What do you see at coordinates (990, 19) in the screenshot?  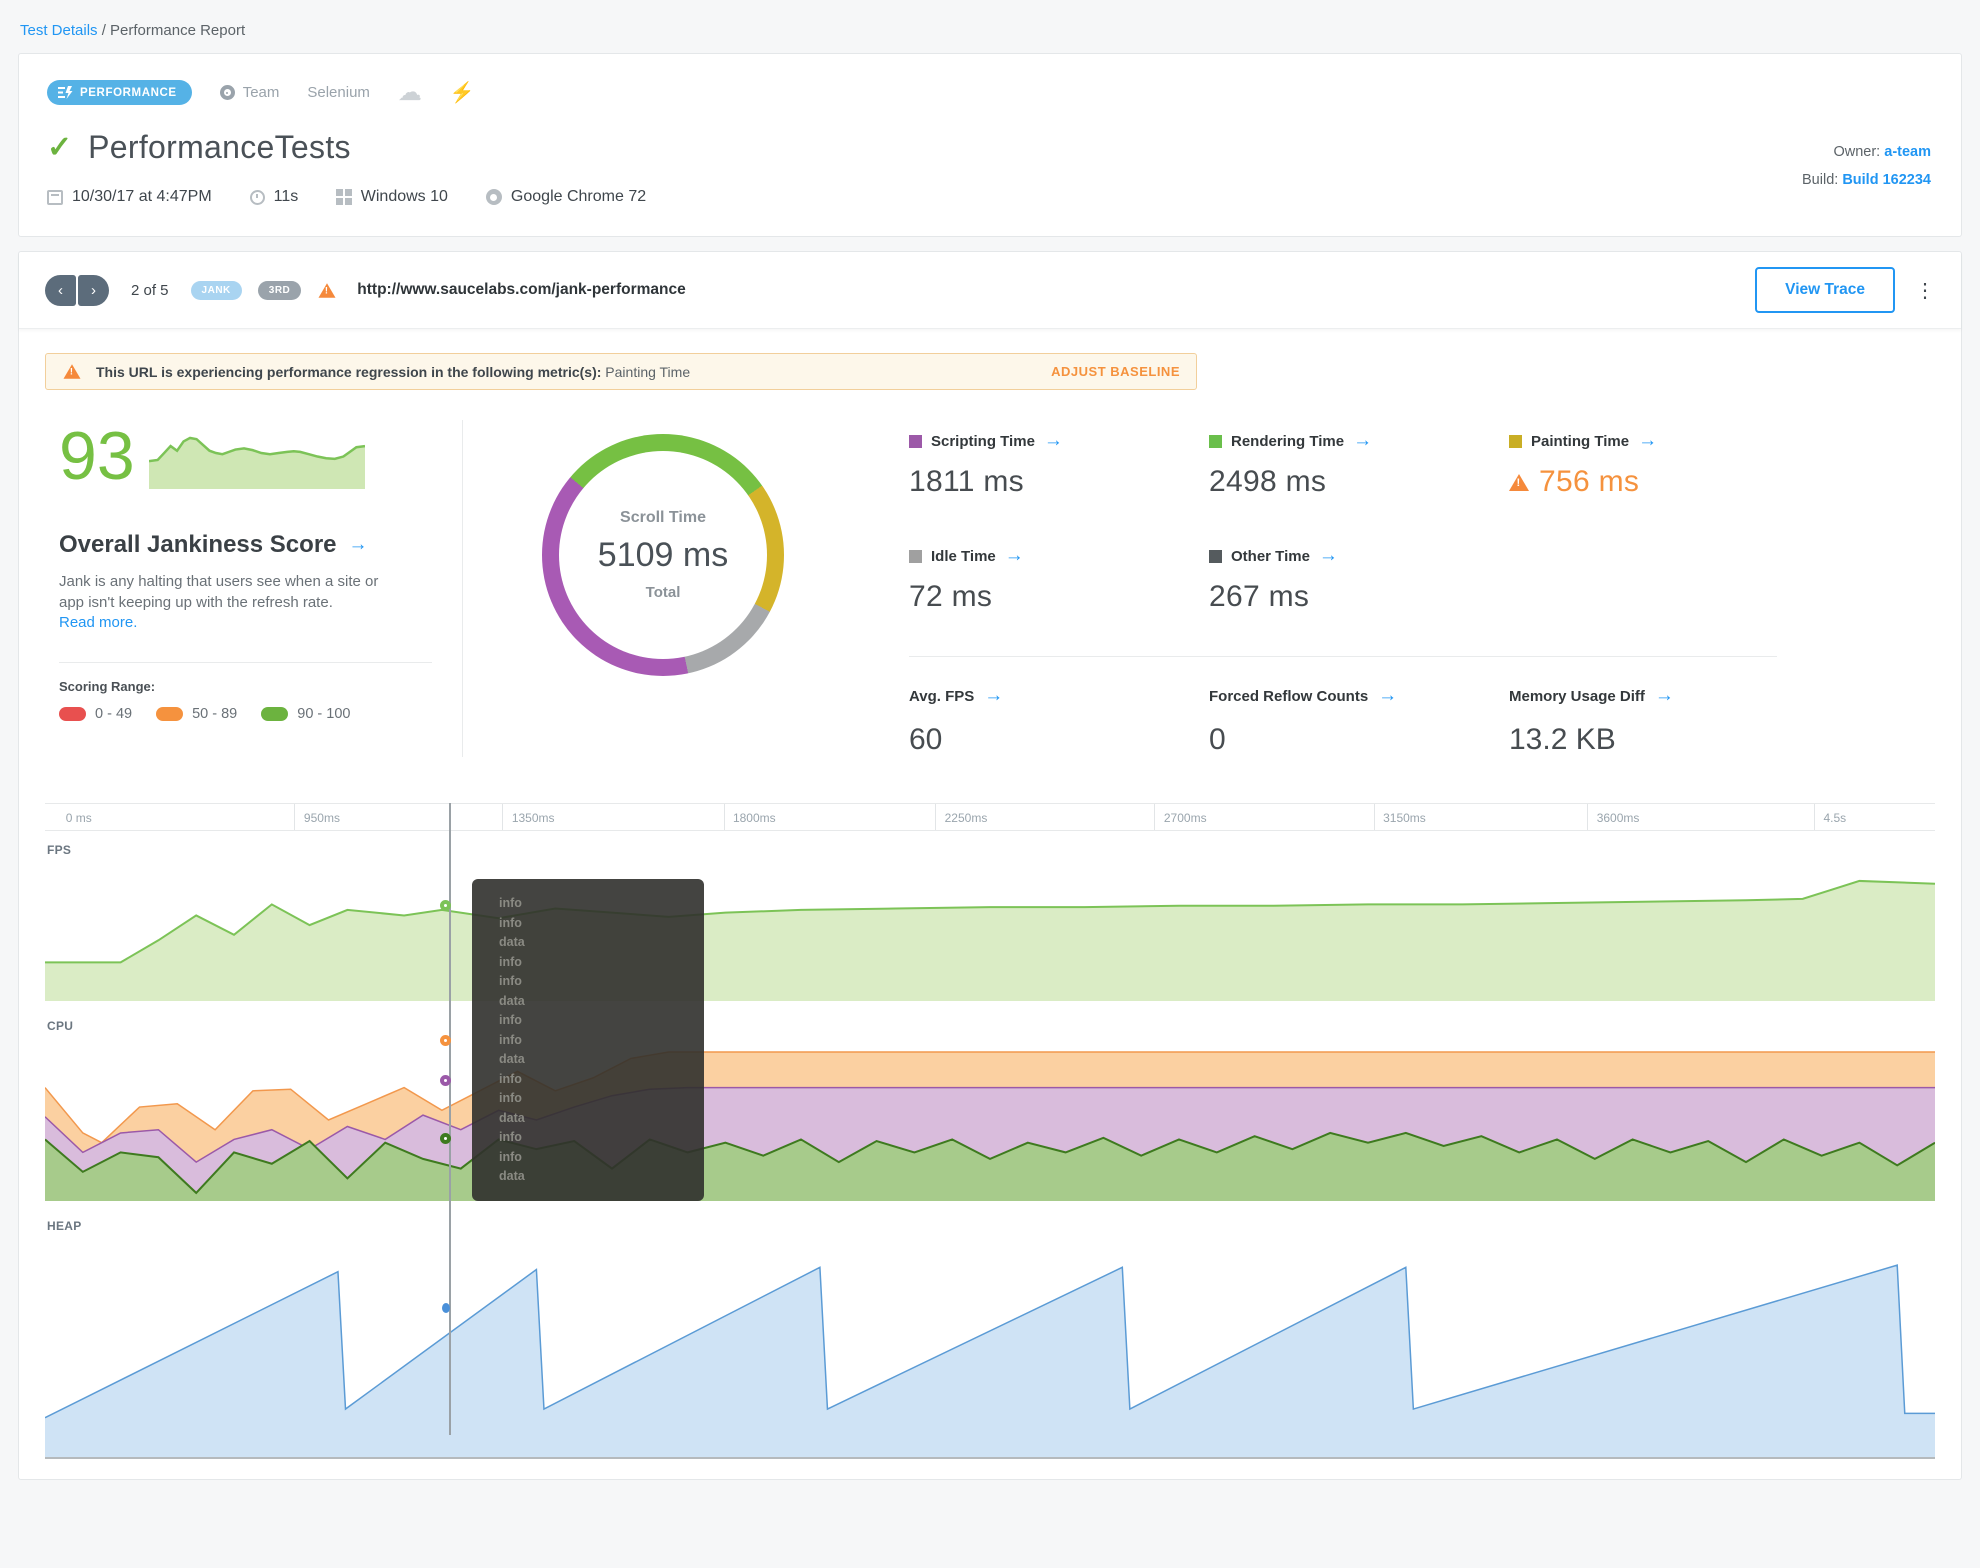 I see `breadcrumb: Test Details / Performance Report` at bounding box center [990, 19].